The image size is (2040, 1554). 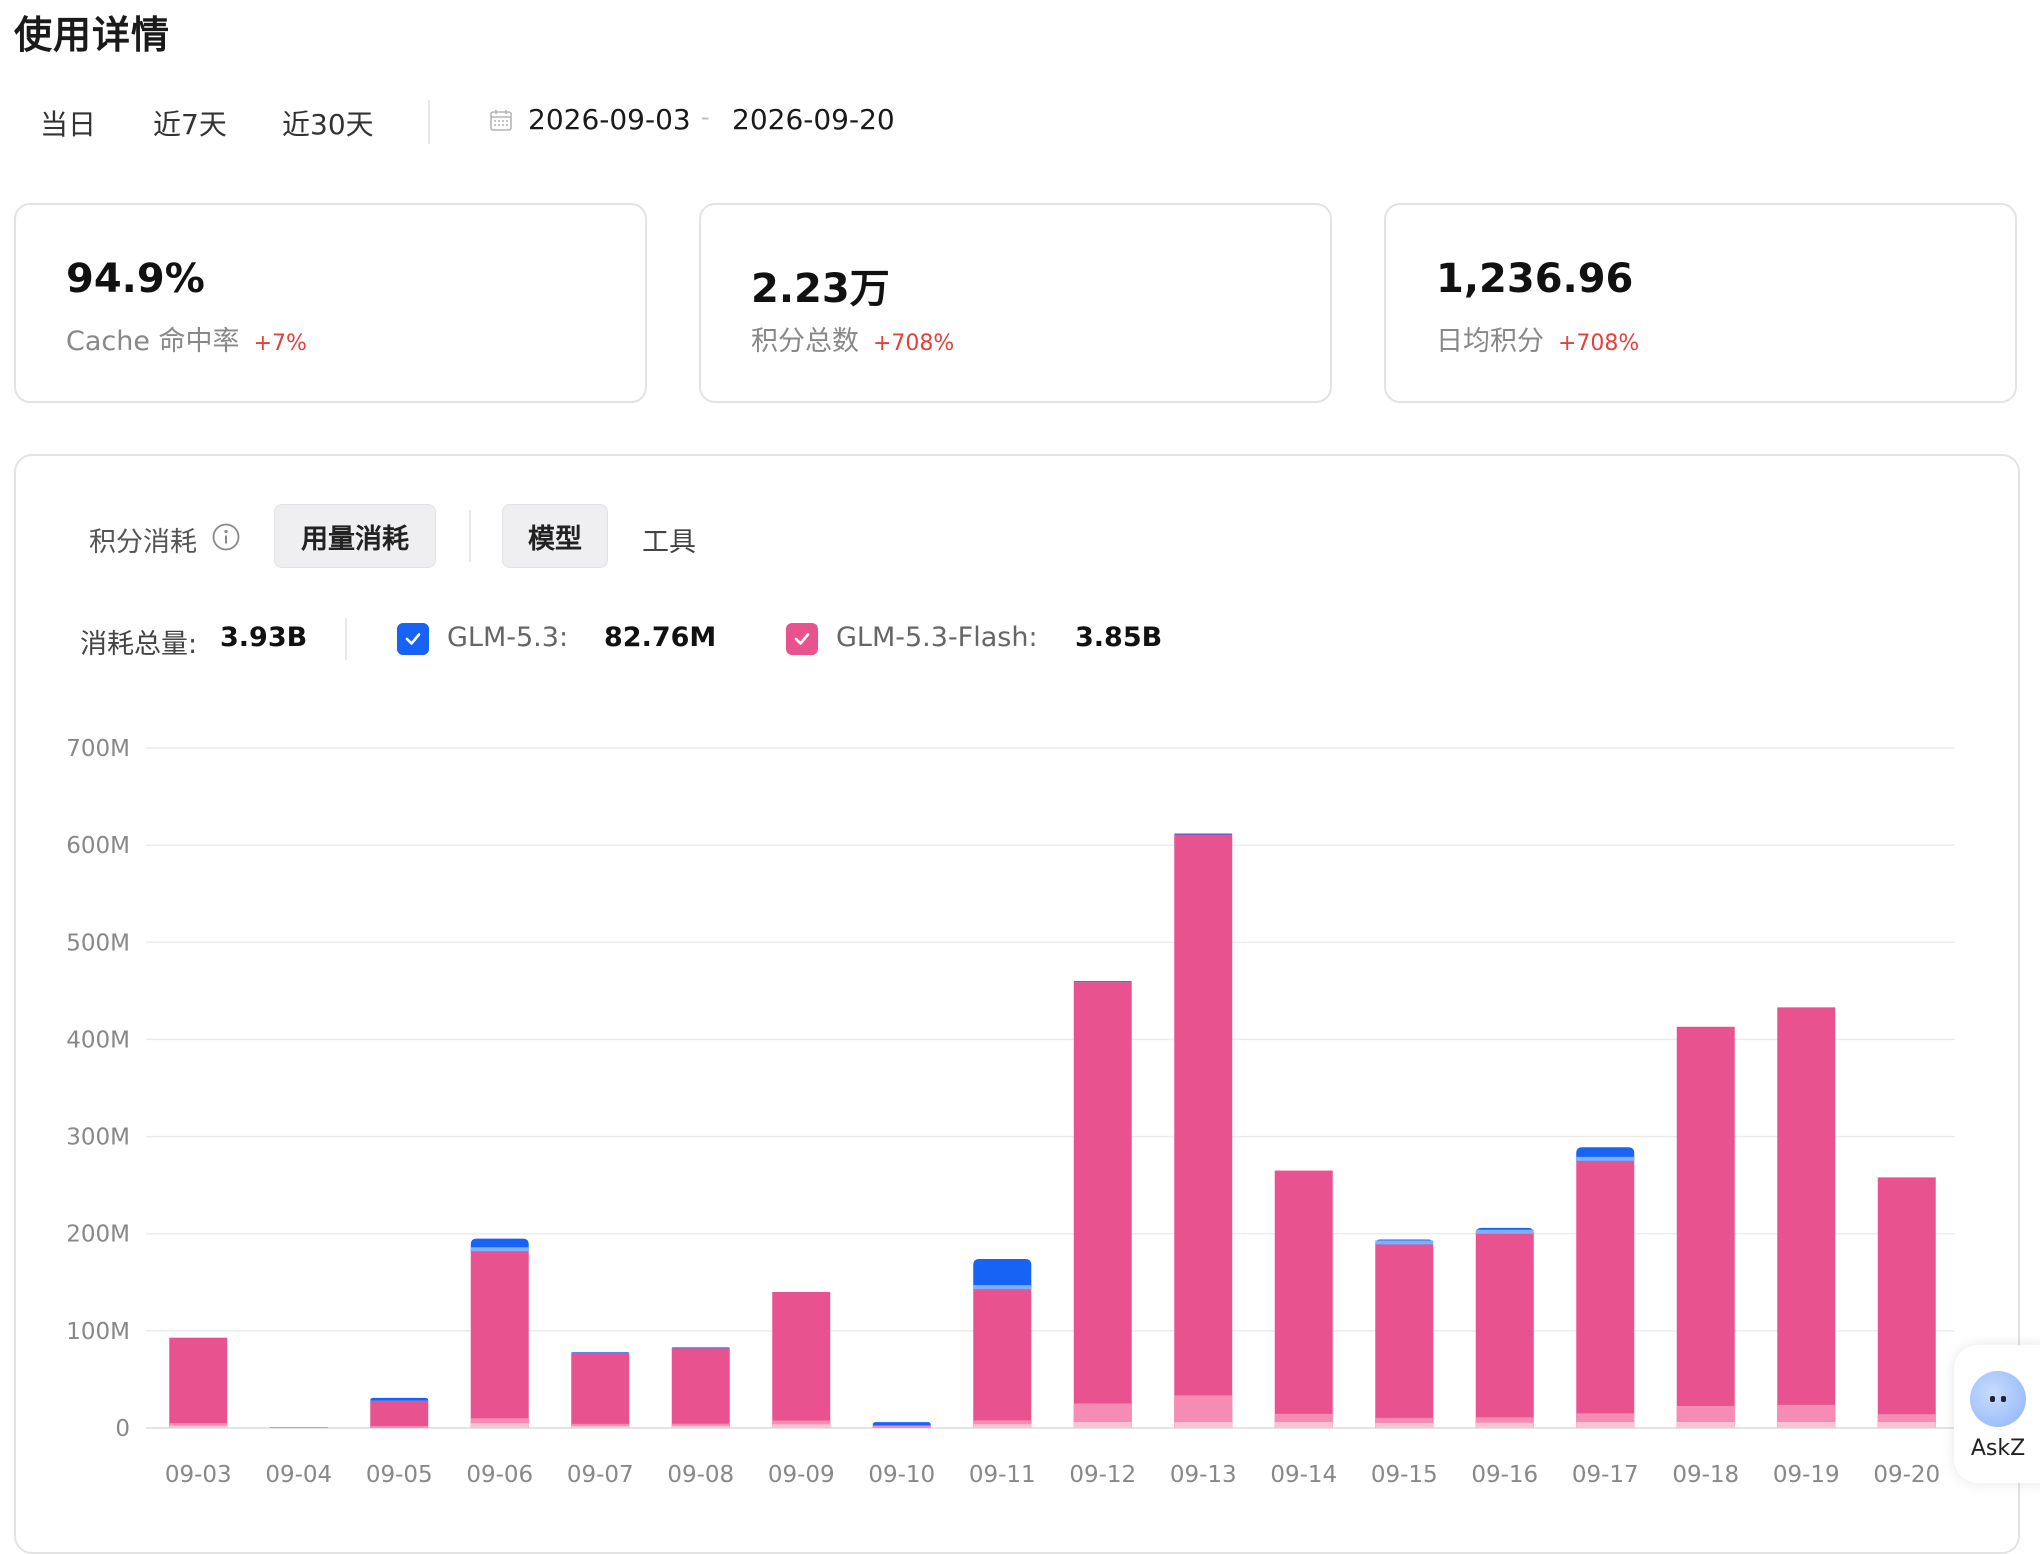 What do you see at coordinates (298, 1475) in the screenshot?
I see `x-tick-label: 09-04` at bounding box center [298, 1475].